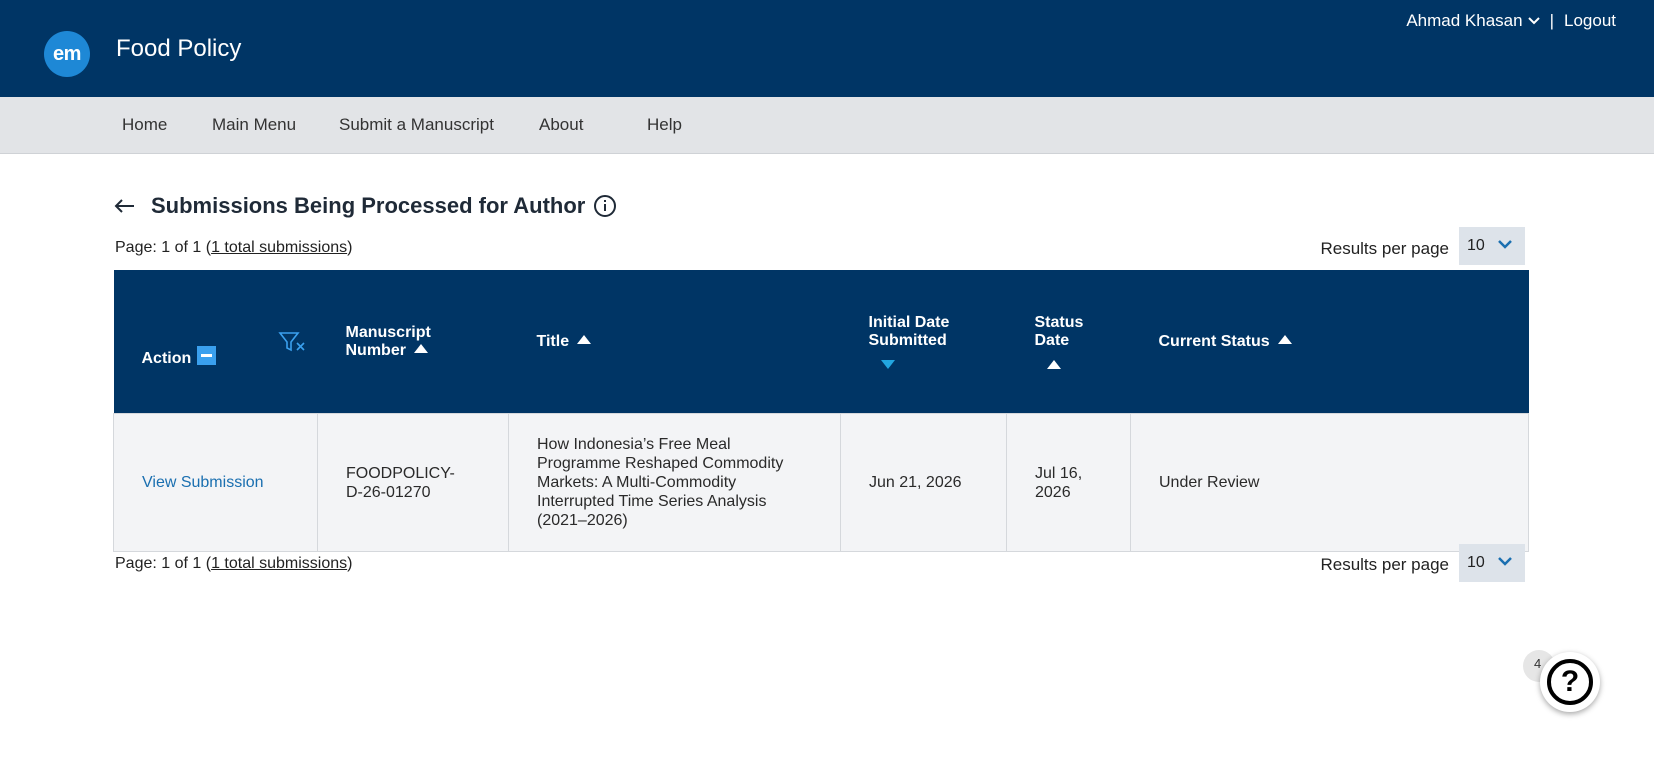 This screenshot has height=767, width=1654. What do you see at coordinates (144, 125) in the screenshot?
I see `nav-home: Home` at bounding box center [144, 125].